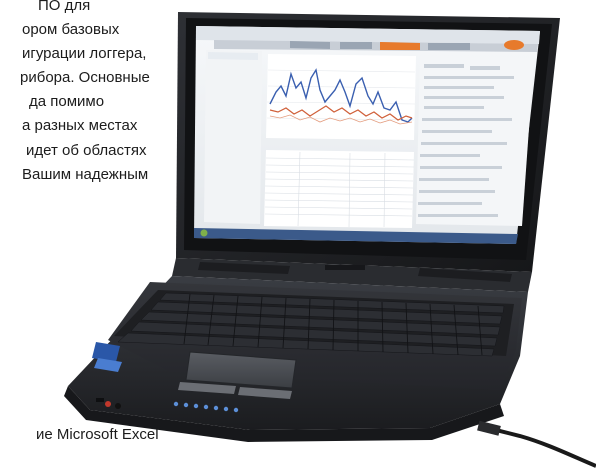 Image resolution: width=596 pixels, height=469 pixels. Describe the element at coordinates (536, 444) in the screenshot. I see `usb-cable` at that location.